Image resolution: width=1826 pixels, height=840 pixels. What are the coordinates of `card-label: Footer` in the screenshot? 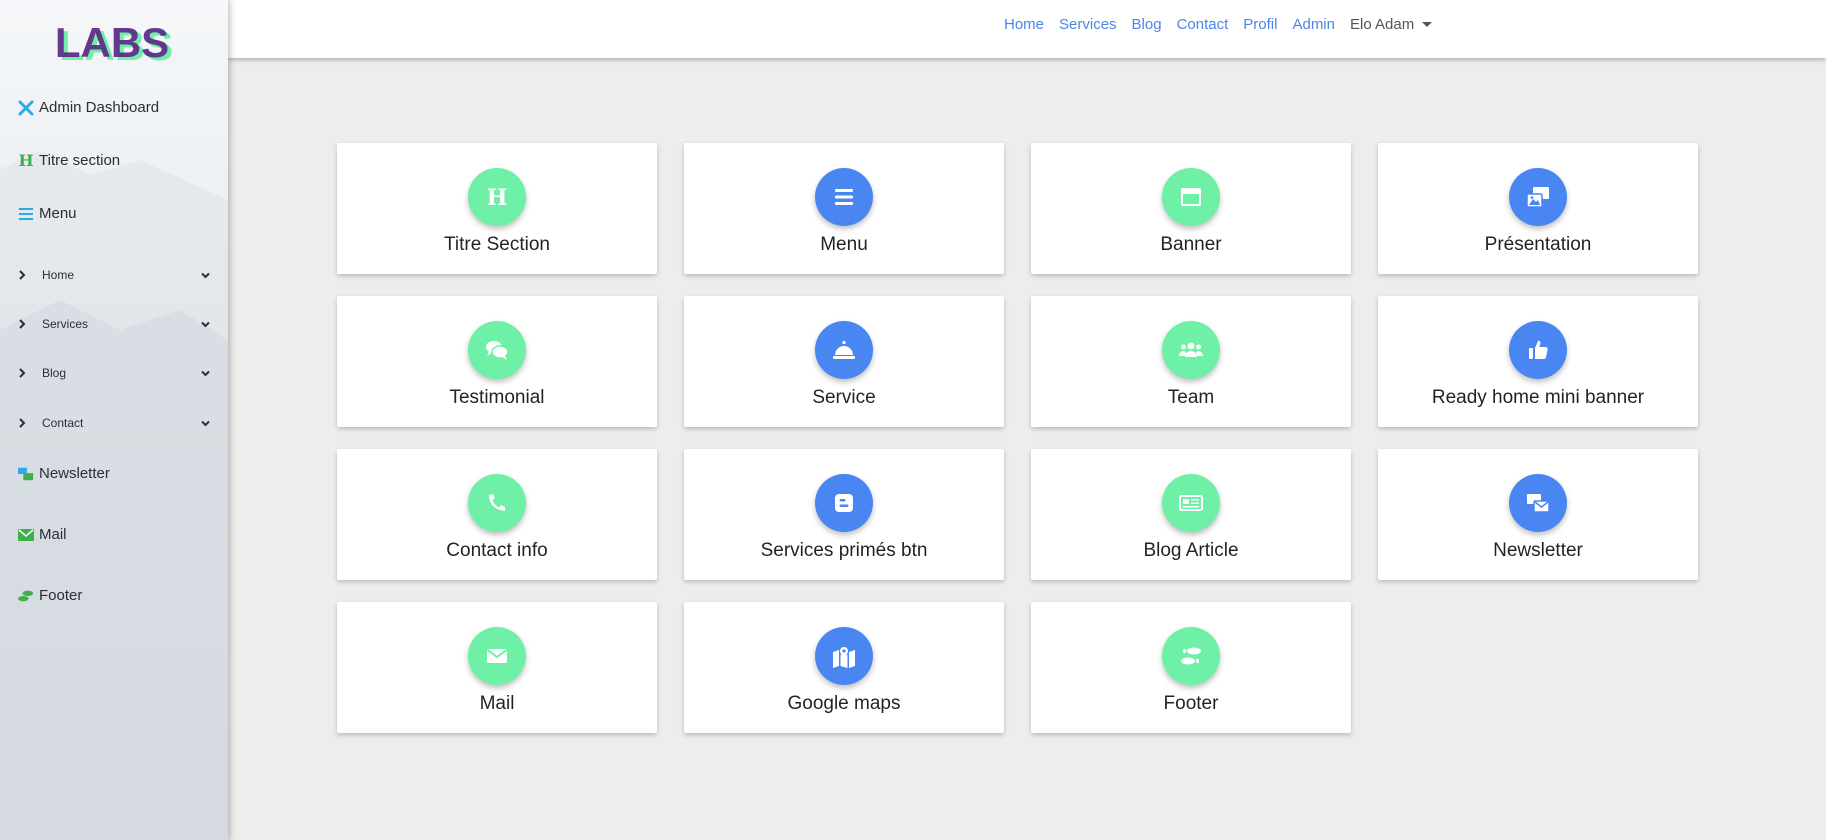 It's located at (1191, 703).